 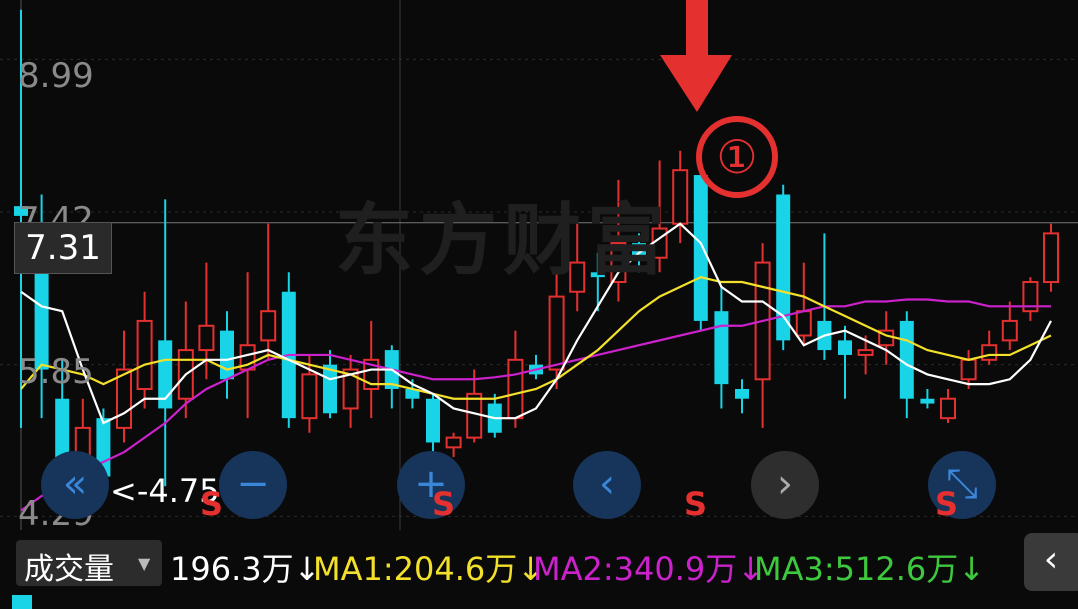 I want to click on watermark-text: 东方财富, so click(x=503, y=240).